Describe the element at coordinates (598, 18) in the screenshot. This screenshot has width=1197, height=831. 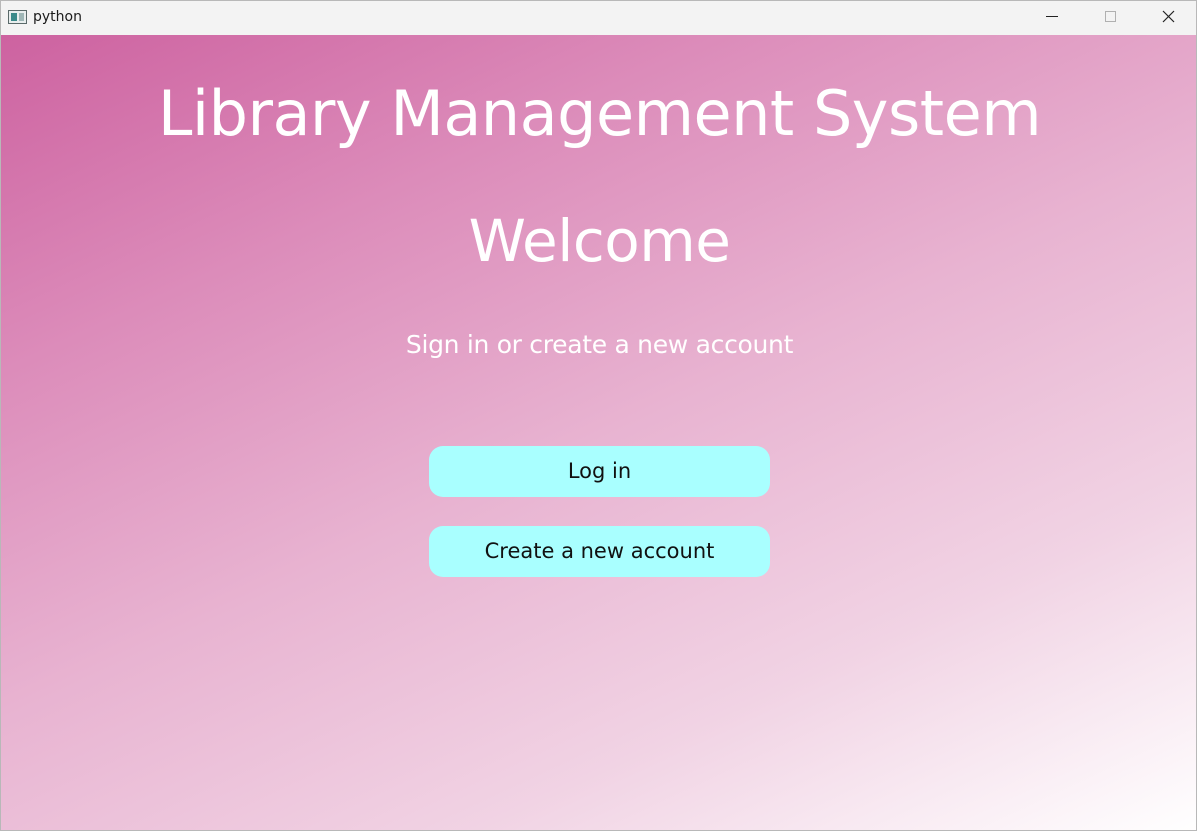
I see `title-bar: python` at that location.